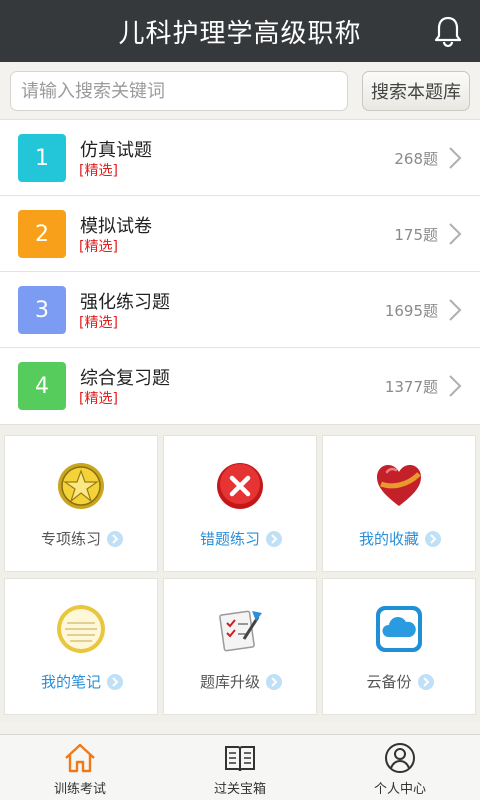 The image size is (480, 800). What do you see at coordinates (389, 682) in the screenshot?
I see `tile-label: 云备份` at bounding box center [389, 682].